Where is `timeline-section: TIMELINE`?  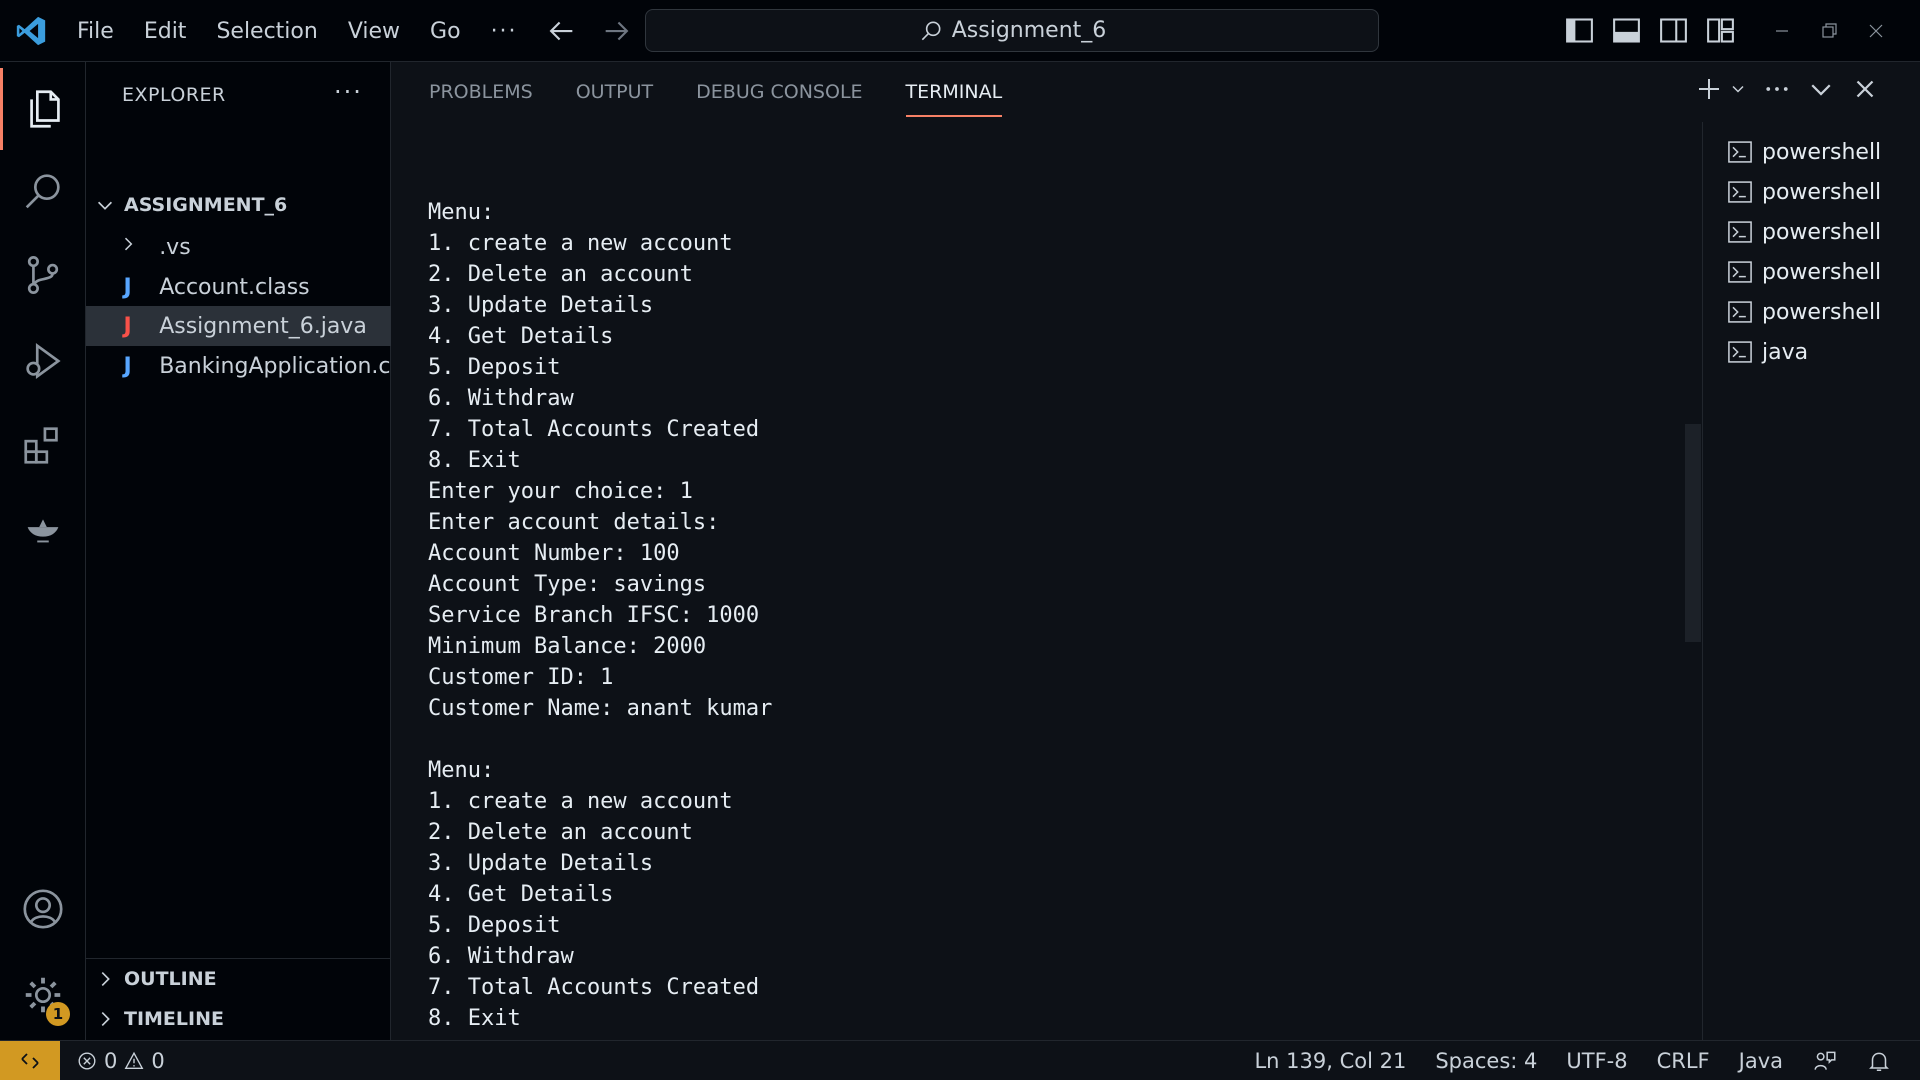
timeline-section: TIMELINE is located at coordinates (238, 1019).